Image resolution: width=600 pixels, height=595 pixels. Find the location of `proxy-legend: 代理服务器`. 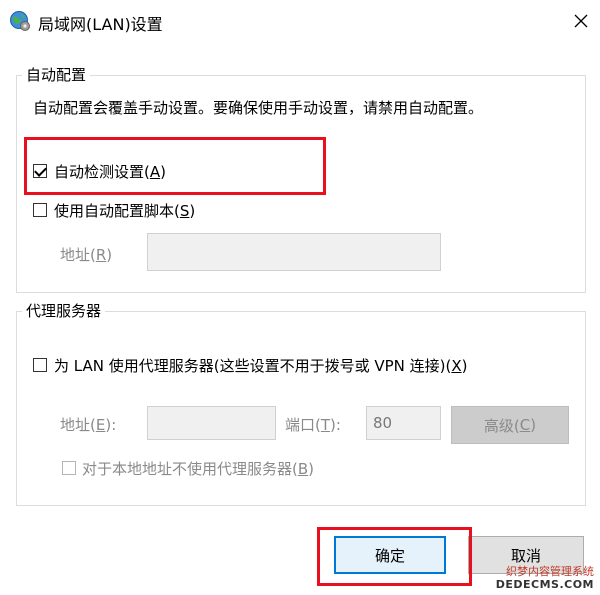

proxy-legend: 代理服务器 is located at coordinates (64, 310).